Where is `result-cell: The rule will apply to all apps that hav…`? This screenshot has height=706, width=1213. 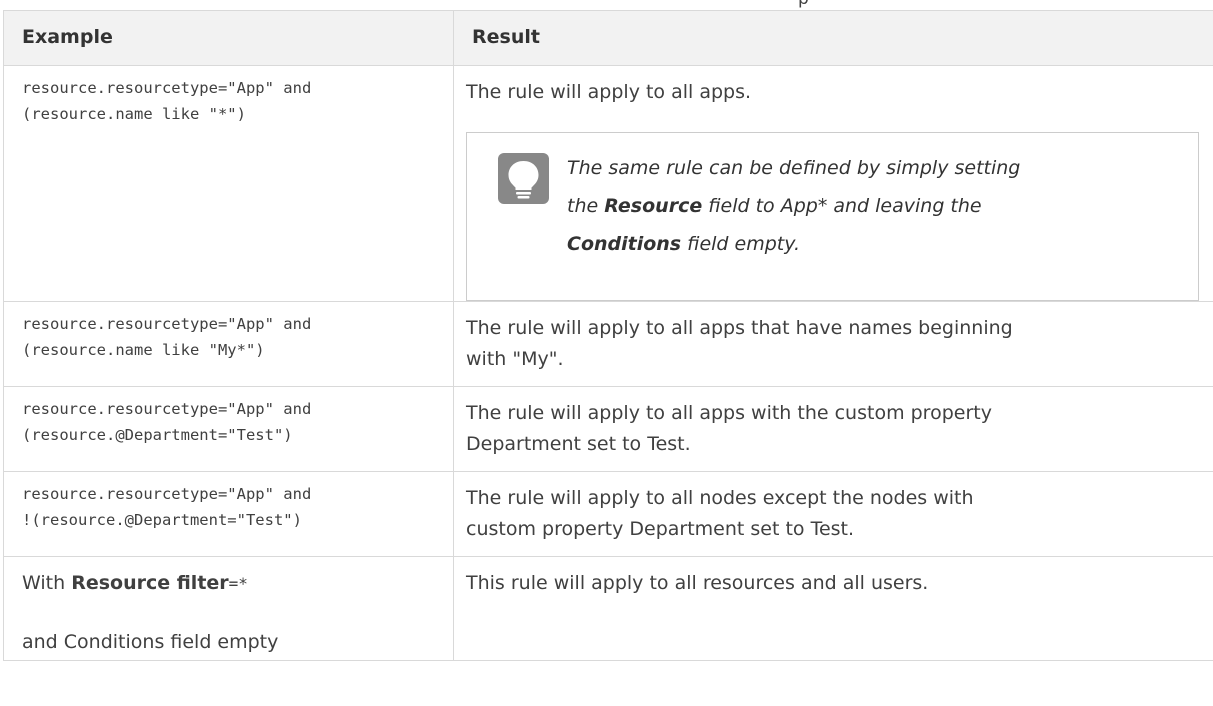
result-cell: The rule will apply to all apps that hav… is located at coordinates (833, 344).